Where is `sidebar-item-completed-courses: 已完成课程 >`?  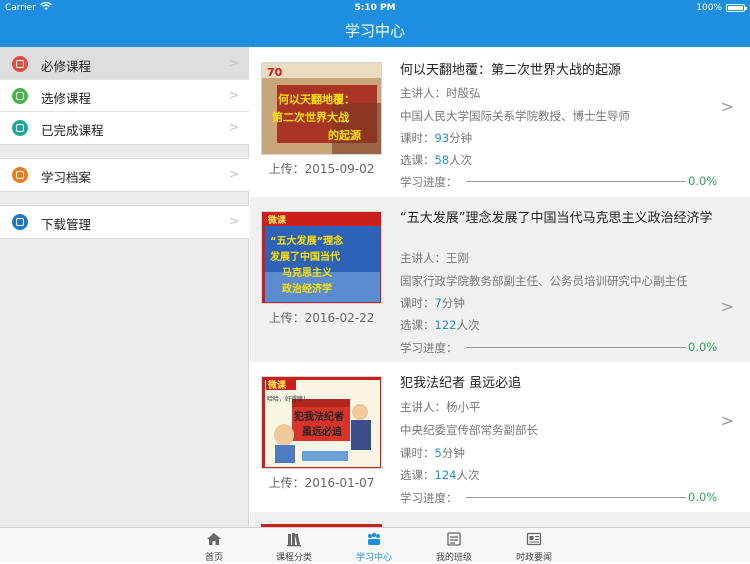 sidebar-item-completed-courses: 已完成课程 > is located at coordinates (124, 128).